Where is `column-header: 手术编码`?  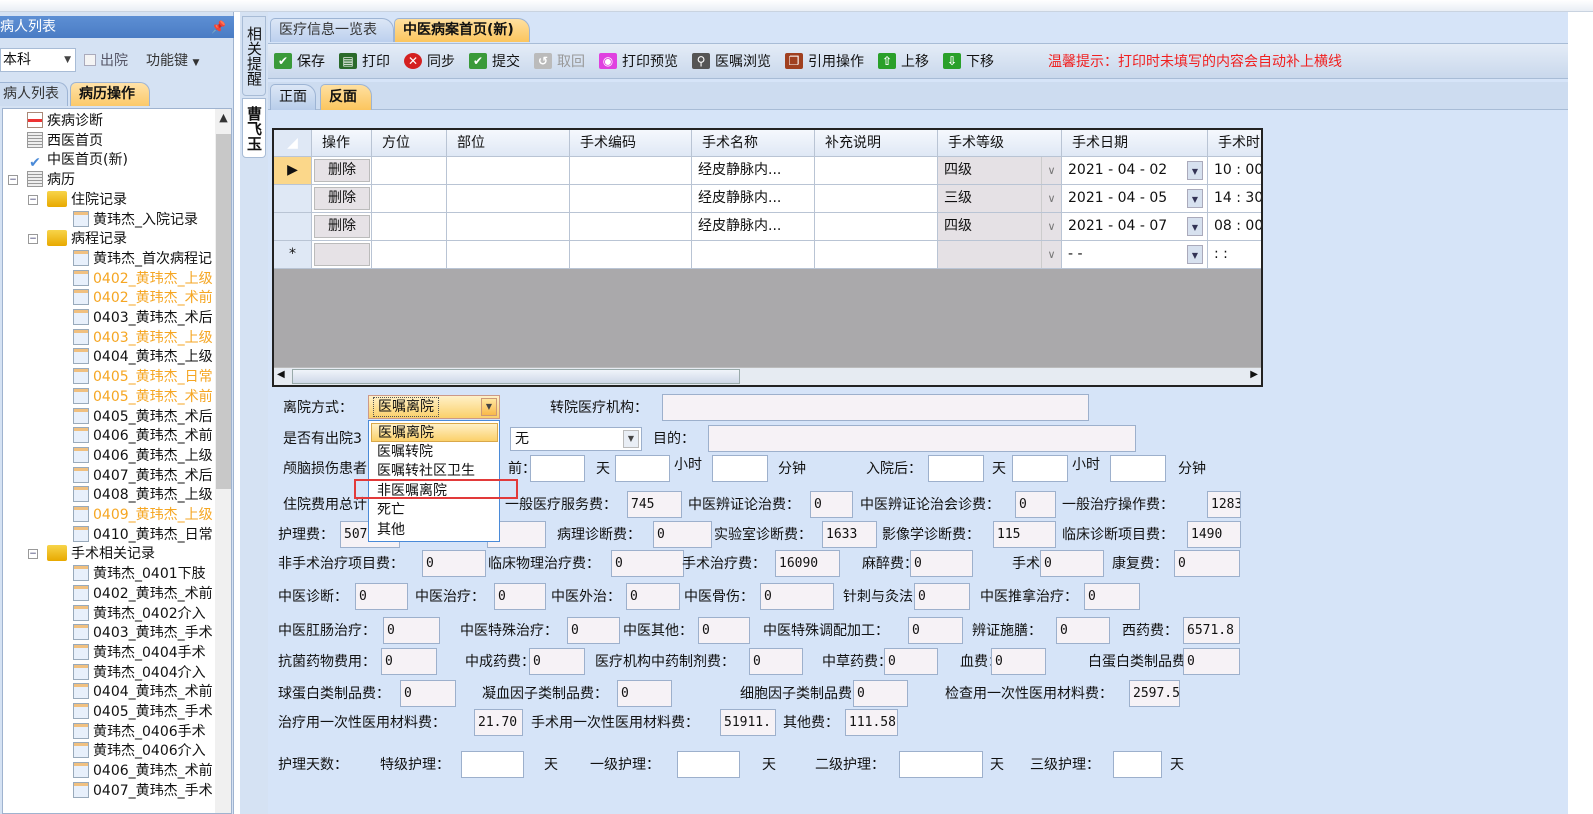
column-header: 手术编码 is located at coordinates (631, 143).